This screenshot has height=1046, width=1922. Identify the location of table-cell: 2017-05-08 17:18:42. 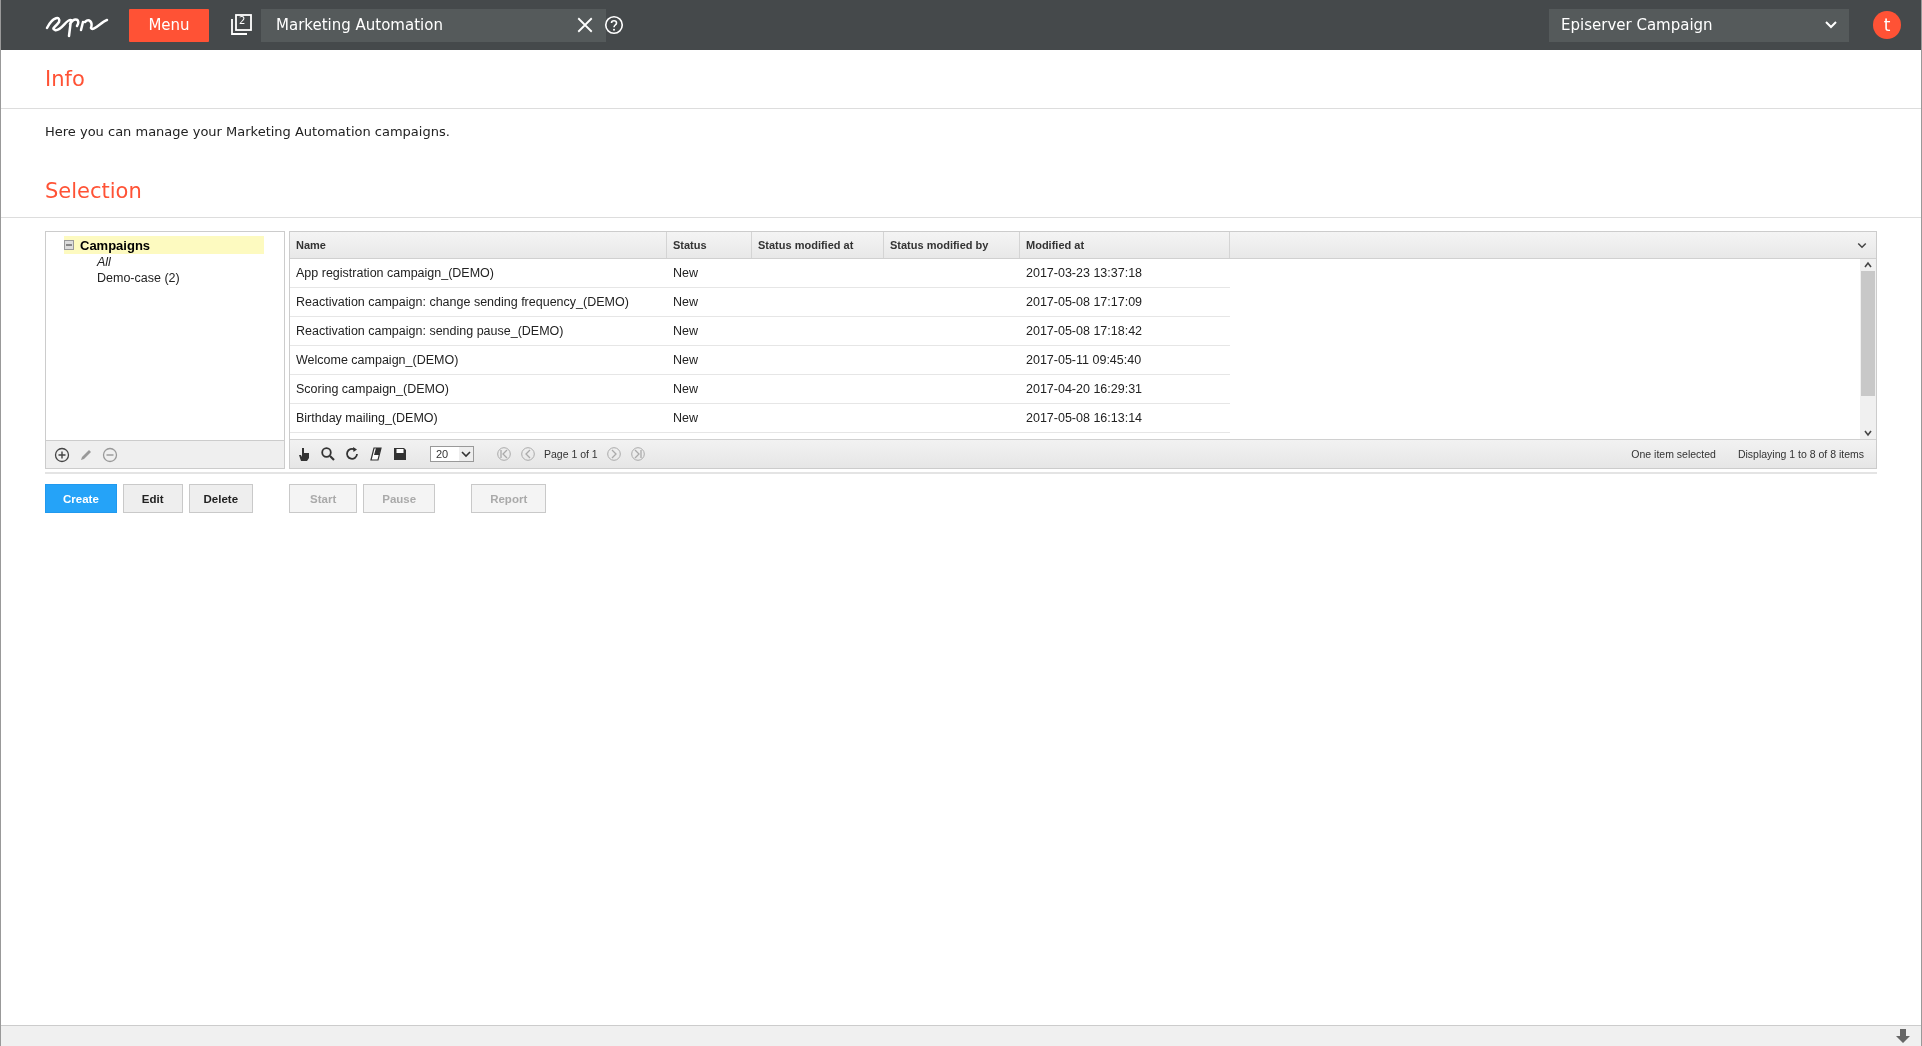
(1125, 331).